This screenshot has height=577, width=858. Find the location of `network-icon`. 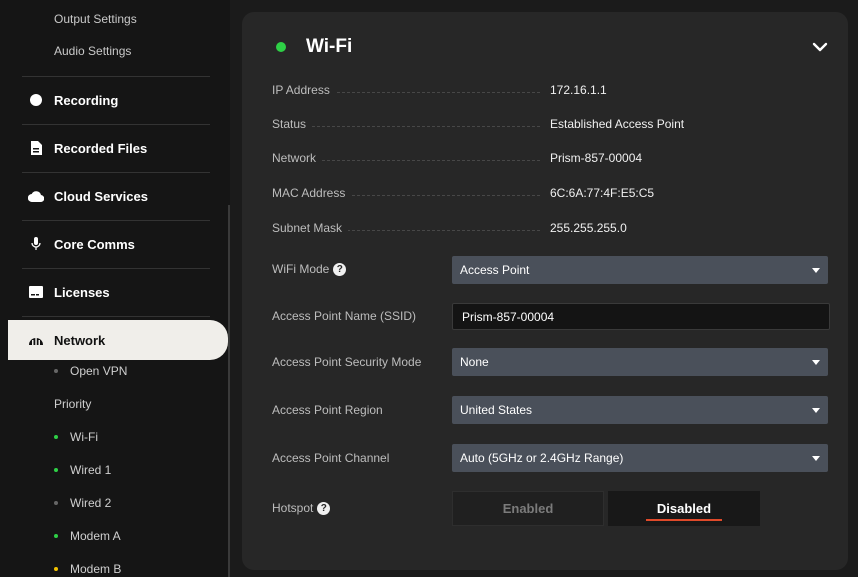

network-icon is located at coordinates (36, 340).